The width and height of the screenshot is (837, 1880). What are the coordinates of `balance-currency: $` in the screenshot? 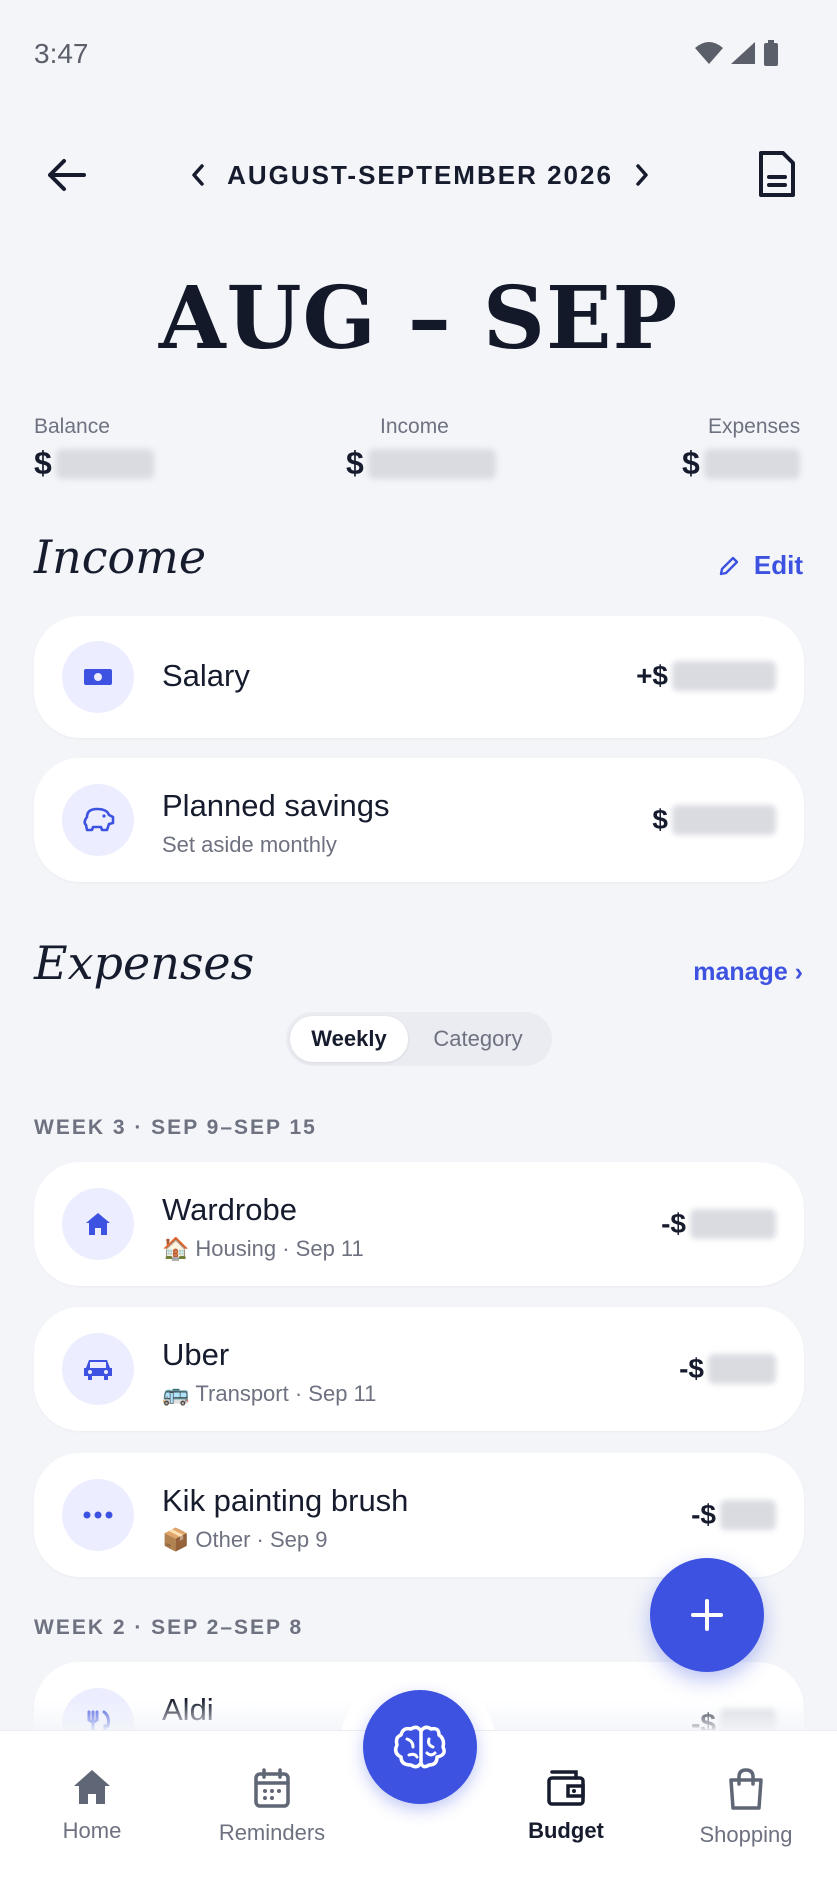 It's located at (43, 463).